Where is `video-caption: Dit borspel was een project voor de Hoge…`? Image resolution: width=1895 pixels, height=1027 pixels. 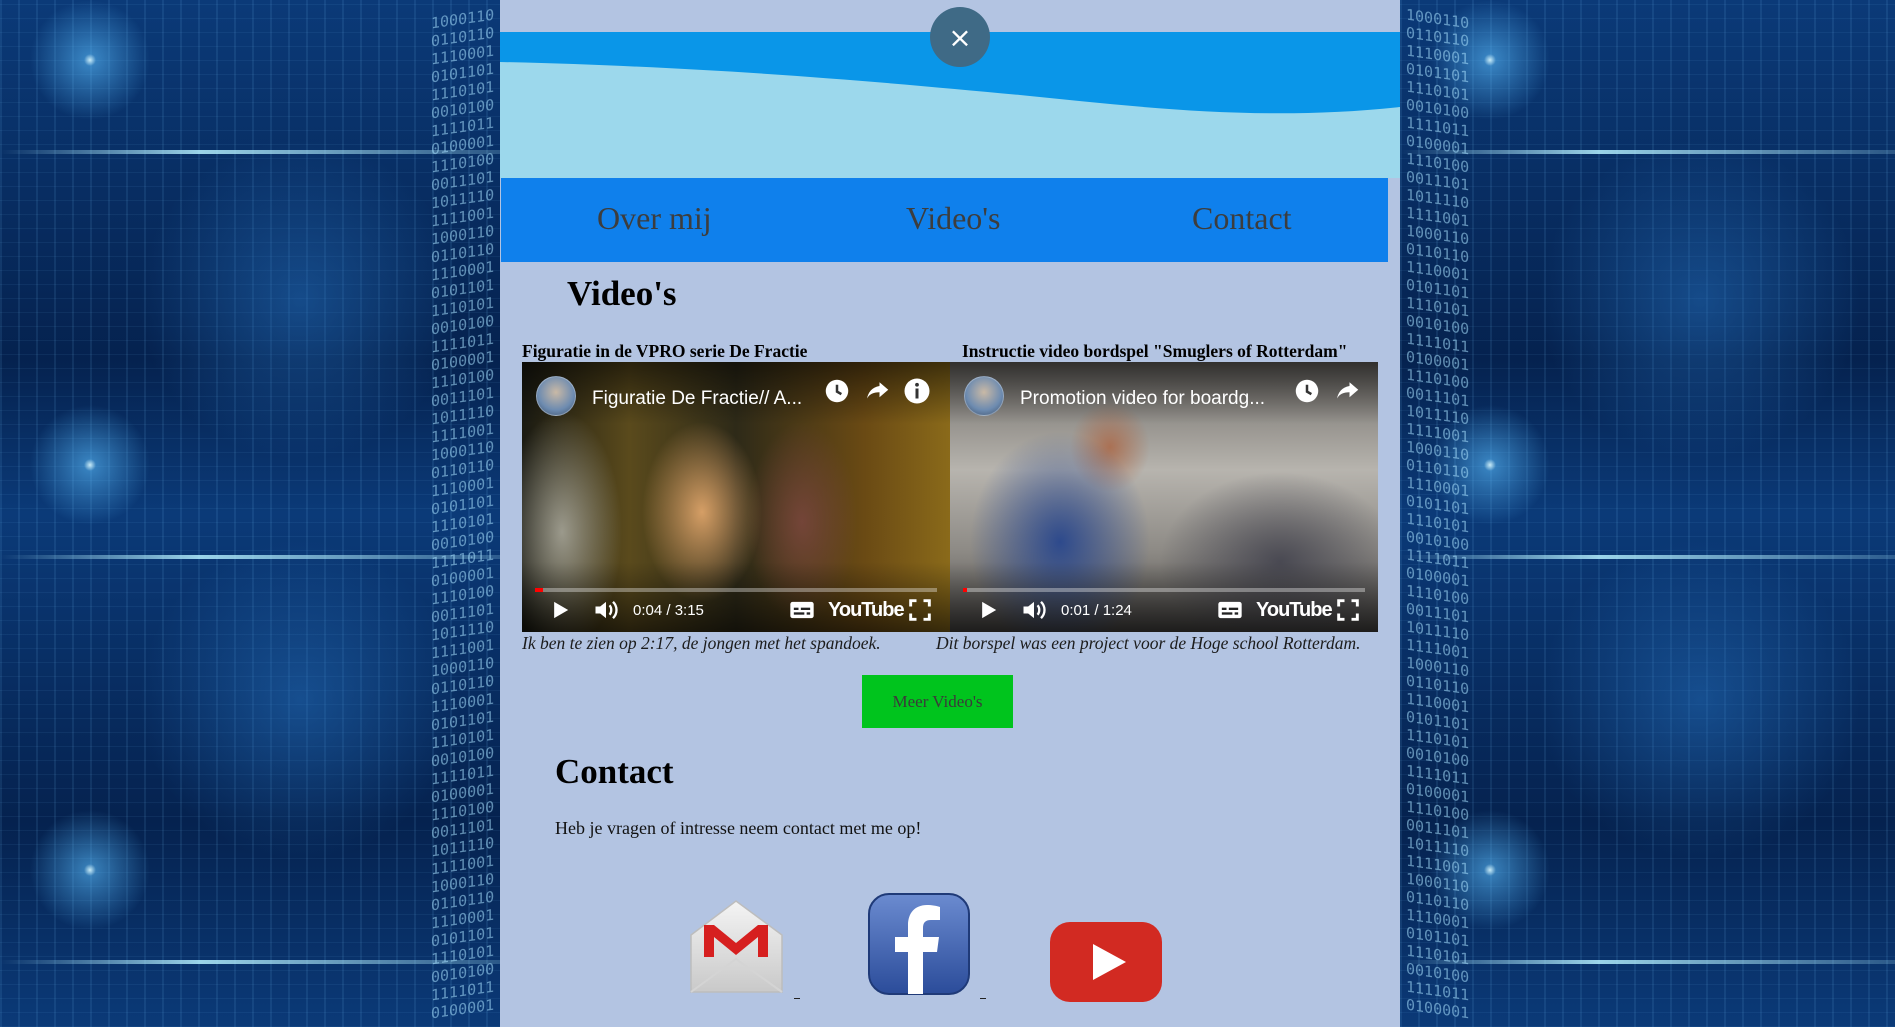
video-caption: Dit borspel was een project voor de Hoge… is located at coordinates (1148, 643).